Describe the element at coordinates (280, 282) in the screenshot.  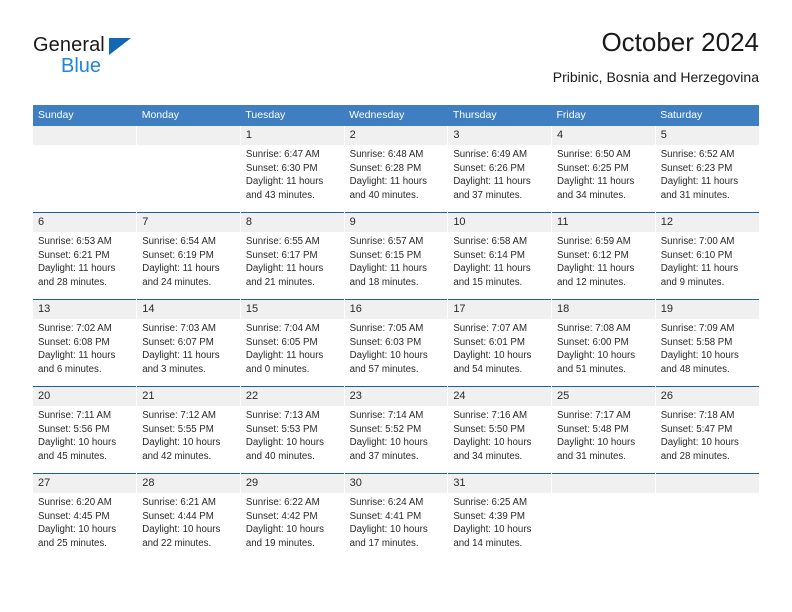
I see `day-daylight-line-text: and 21 minutes.` at that location.